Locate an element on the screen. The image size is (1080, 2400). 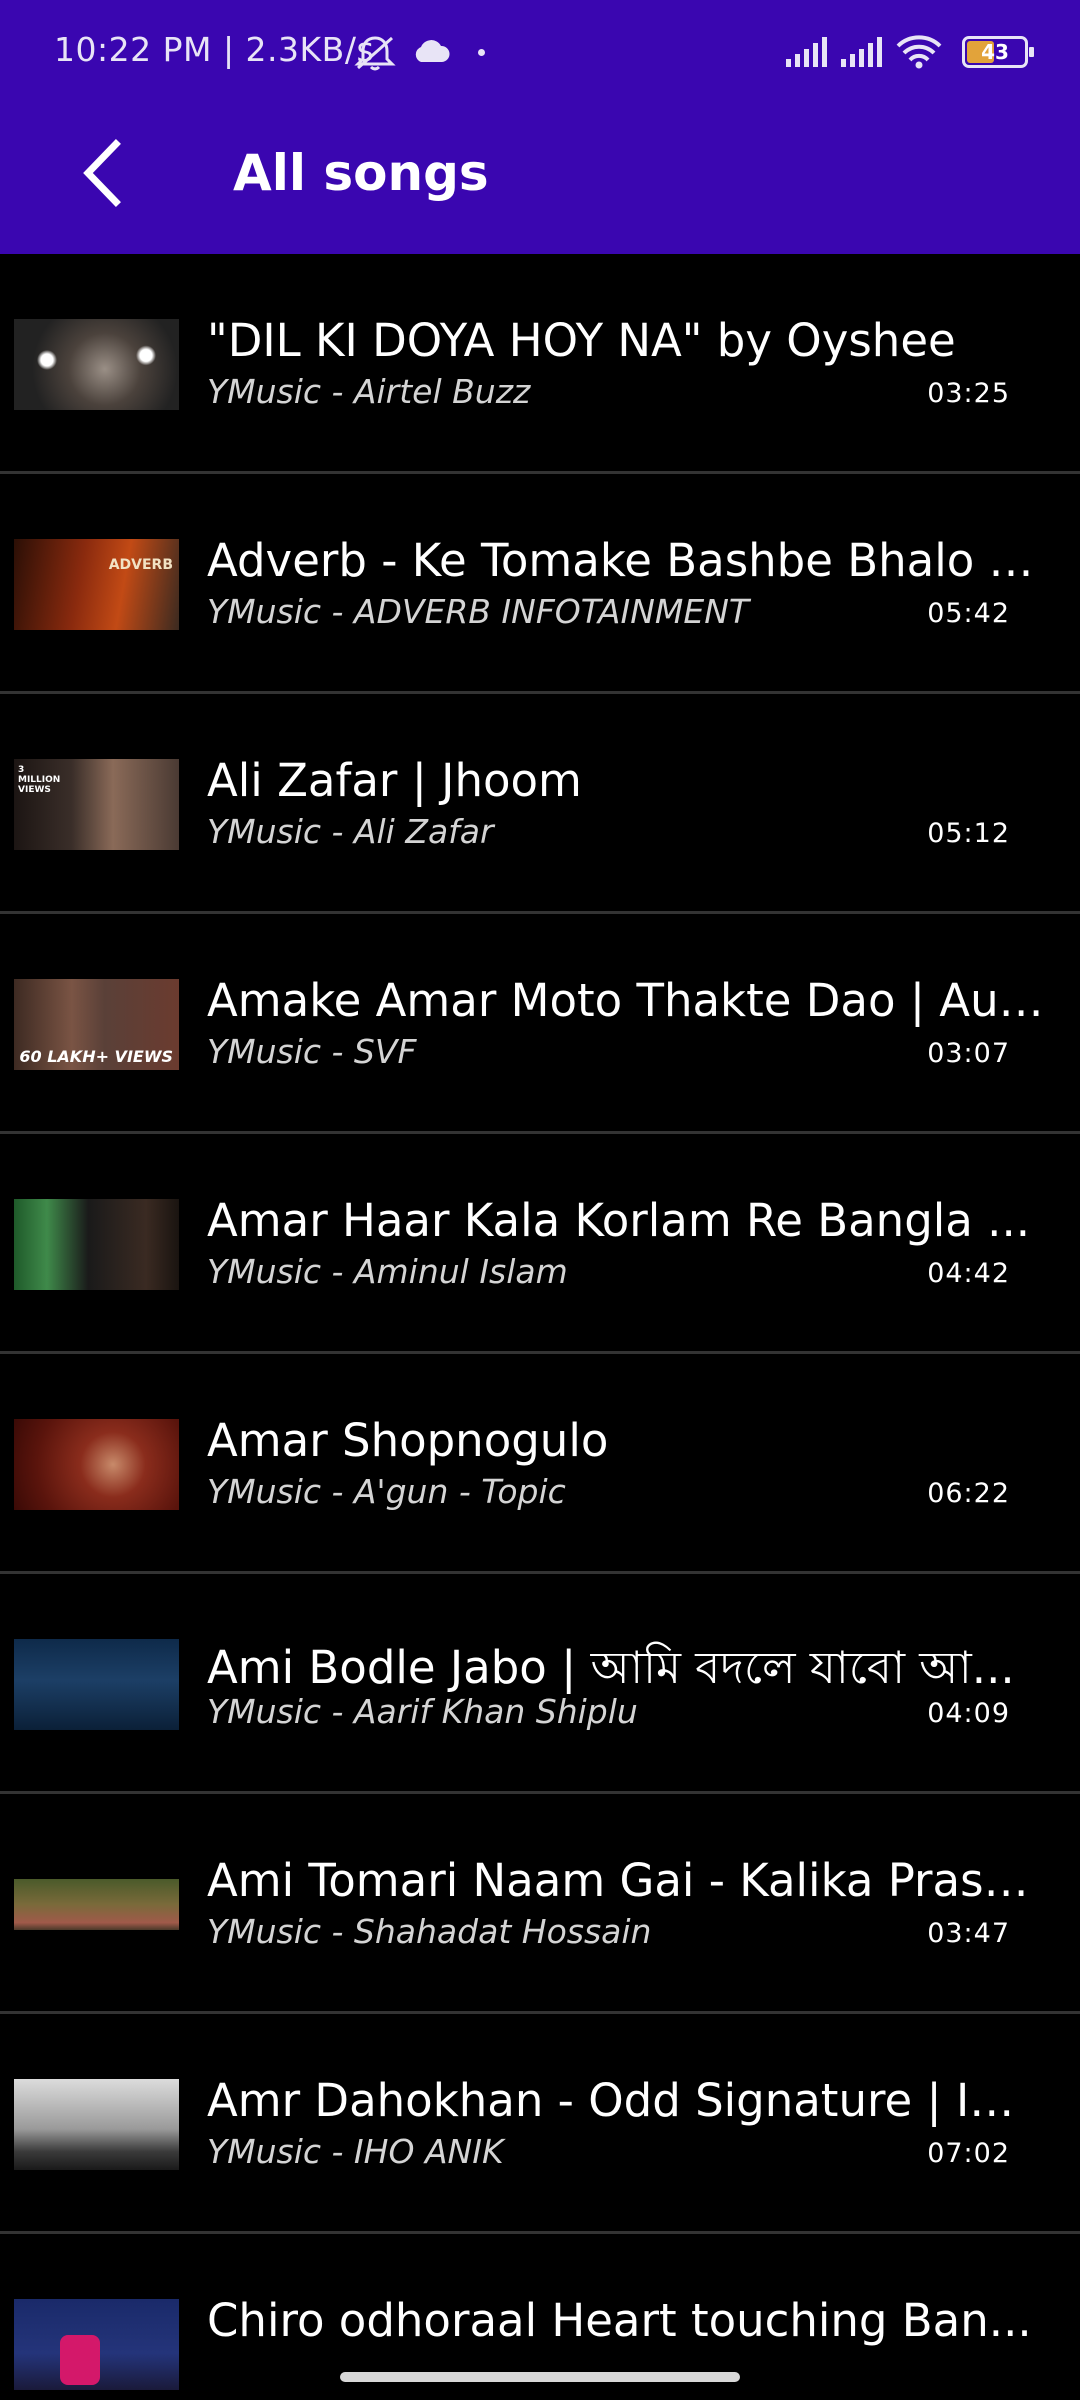
page-title: All songs is located at coordinates (361, 173).